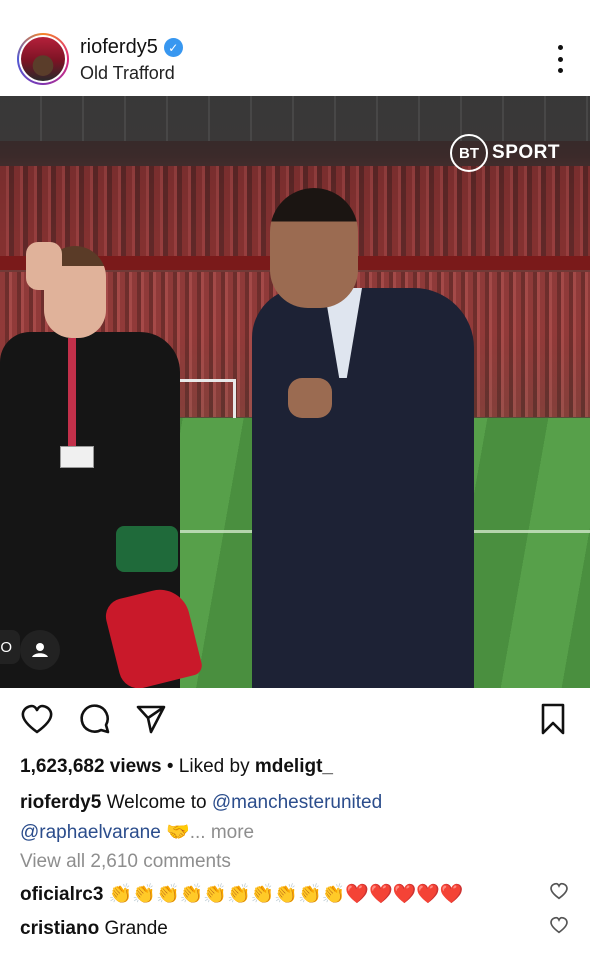  What do you see at coordinates (91, 766) in the screenshot?
I see `view-count: 1,623,682 views` at bounding box center [91, 766].